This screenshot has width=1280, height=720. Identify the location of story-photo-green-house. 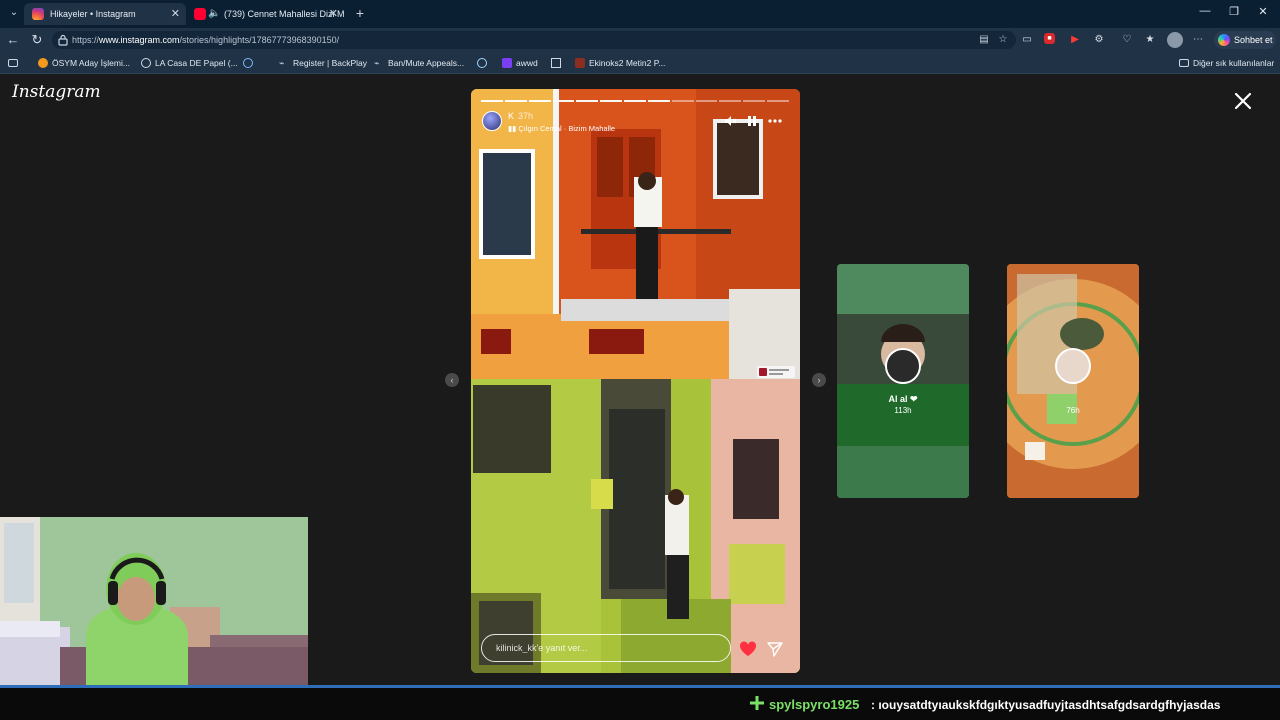
(635, 526).